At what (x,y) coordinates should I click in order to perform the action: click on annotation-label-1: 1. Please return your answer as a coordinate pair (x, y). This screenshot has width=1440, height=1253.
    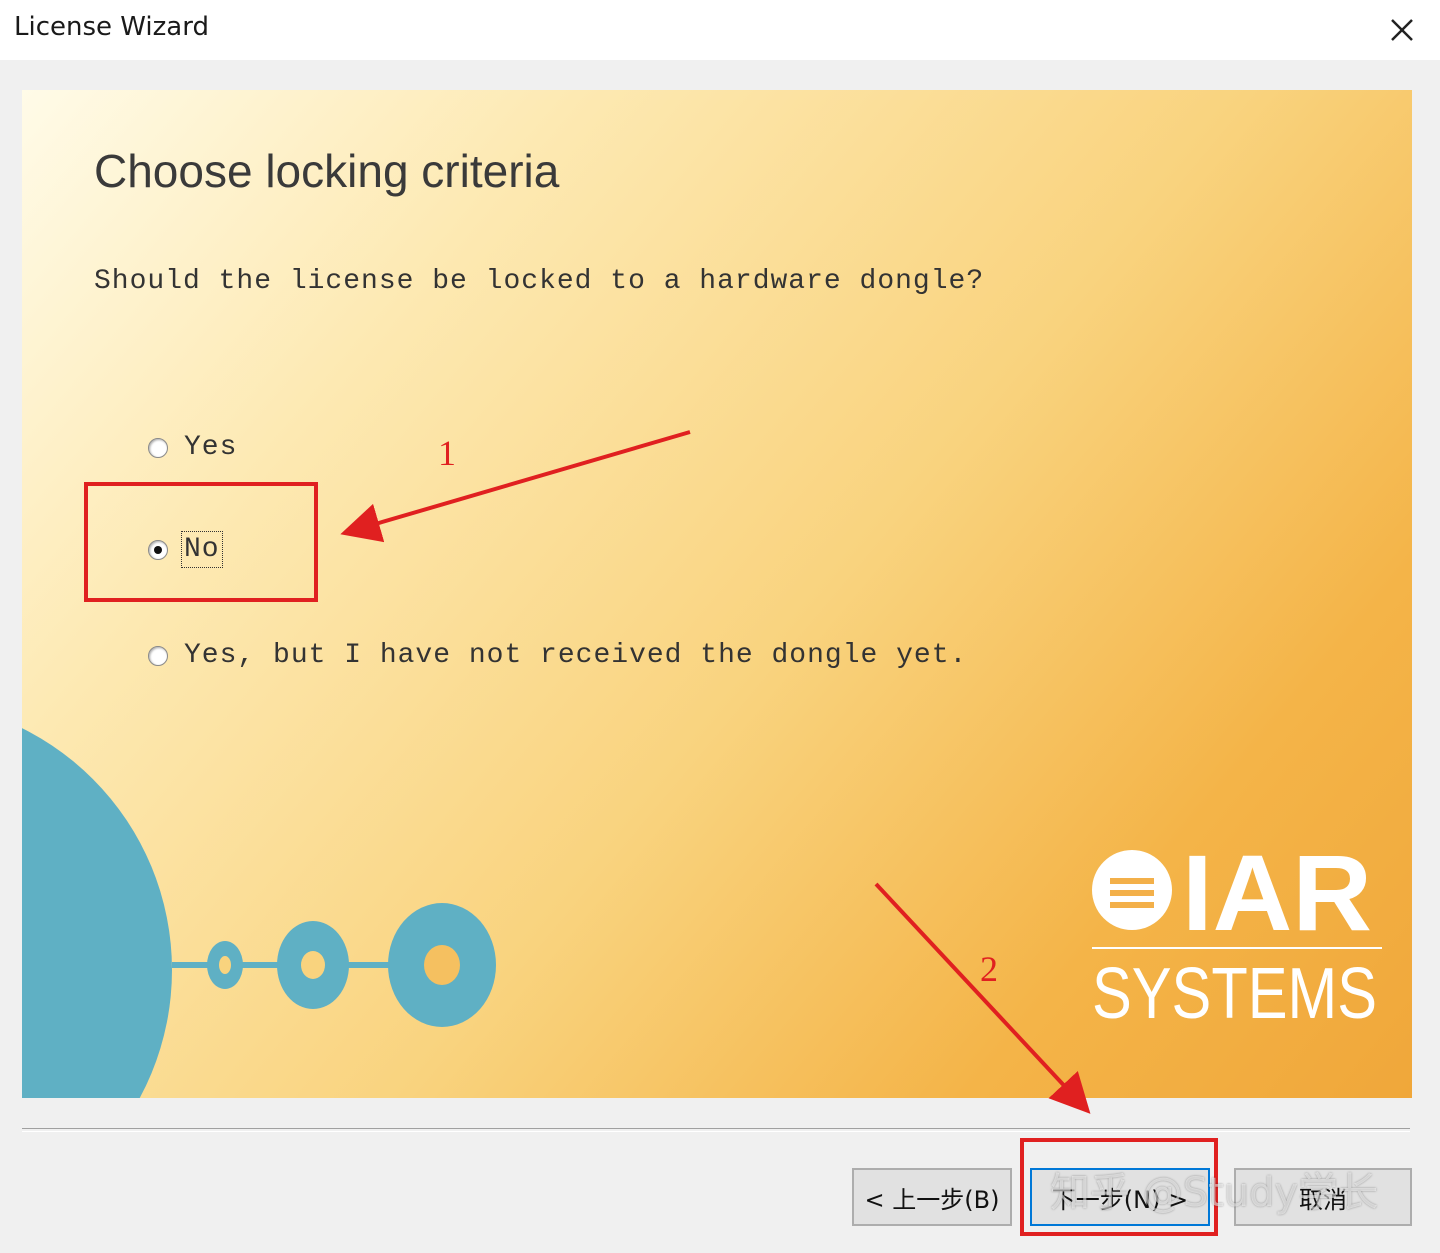
    Looking at the image, I should click on (447, 453).